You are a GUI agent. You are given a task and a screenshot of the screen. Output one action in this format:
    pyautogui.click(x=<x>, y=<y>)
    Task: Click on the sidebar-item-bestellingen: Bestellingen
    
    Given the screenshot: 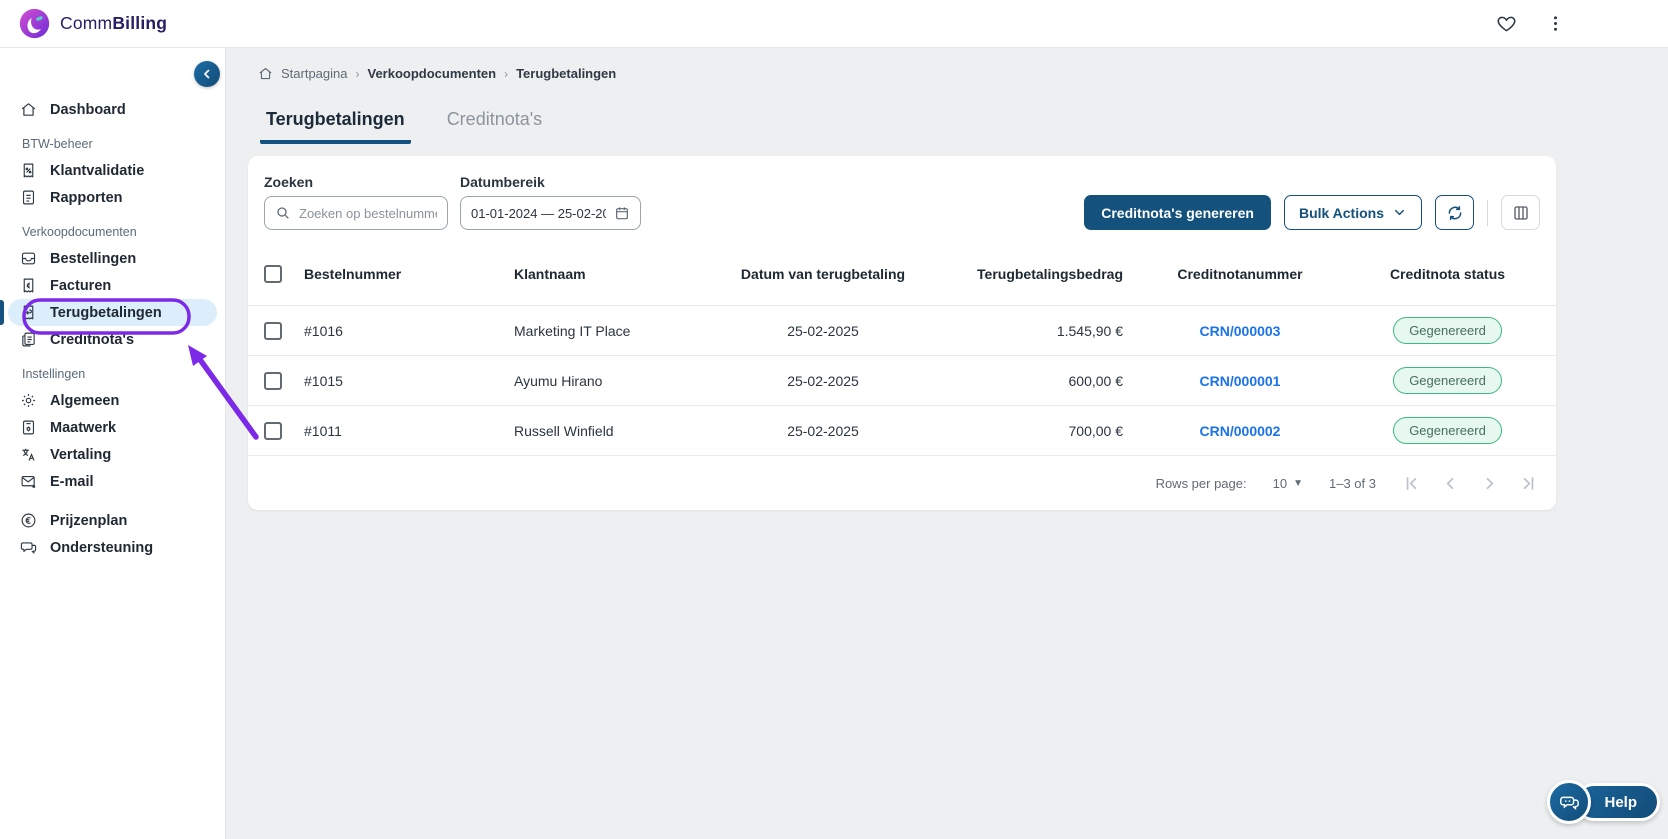 What is the action you would take?
    pyautogui.click(x=112, y=258)
    